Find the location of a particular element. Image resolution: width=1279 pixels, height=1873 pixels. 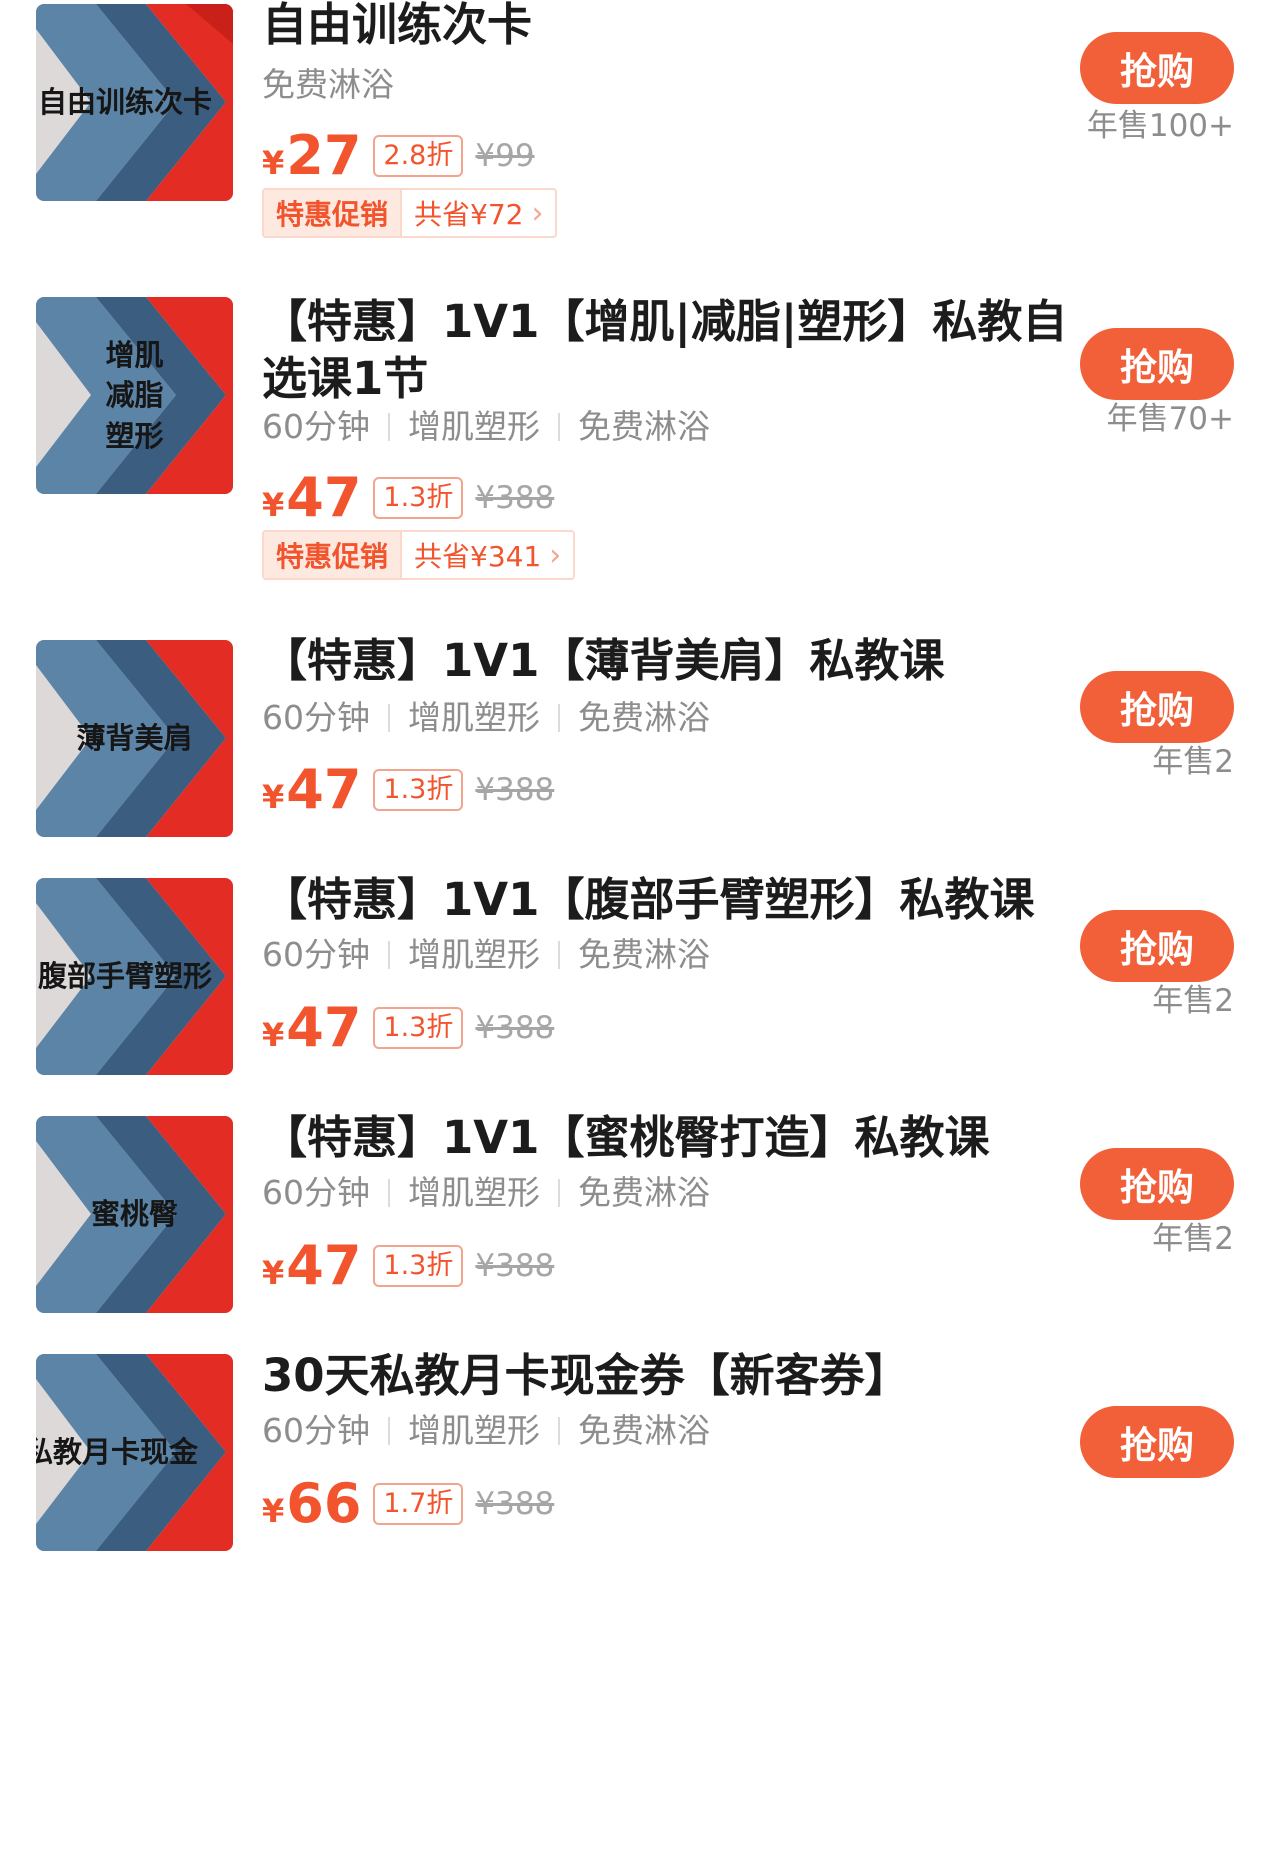

price-row: ¥66 1.7折 ¥388 is located at coordinates (408, 1504).